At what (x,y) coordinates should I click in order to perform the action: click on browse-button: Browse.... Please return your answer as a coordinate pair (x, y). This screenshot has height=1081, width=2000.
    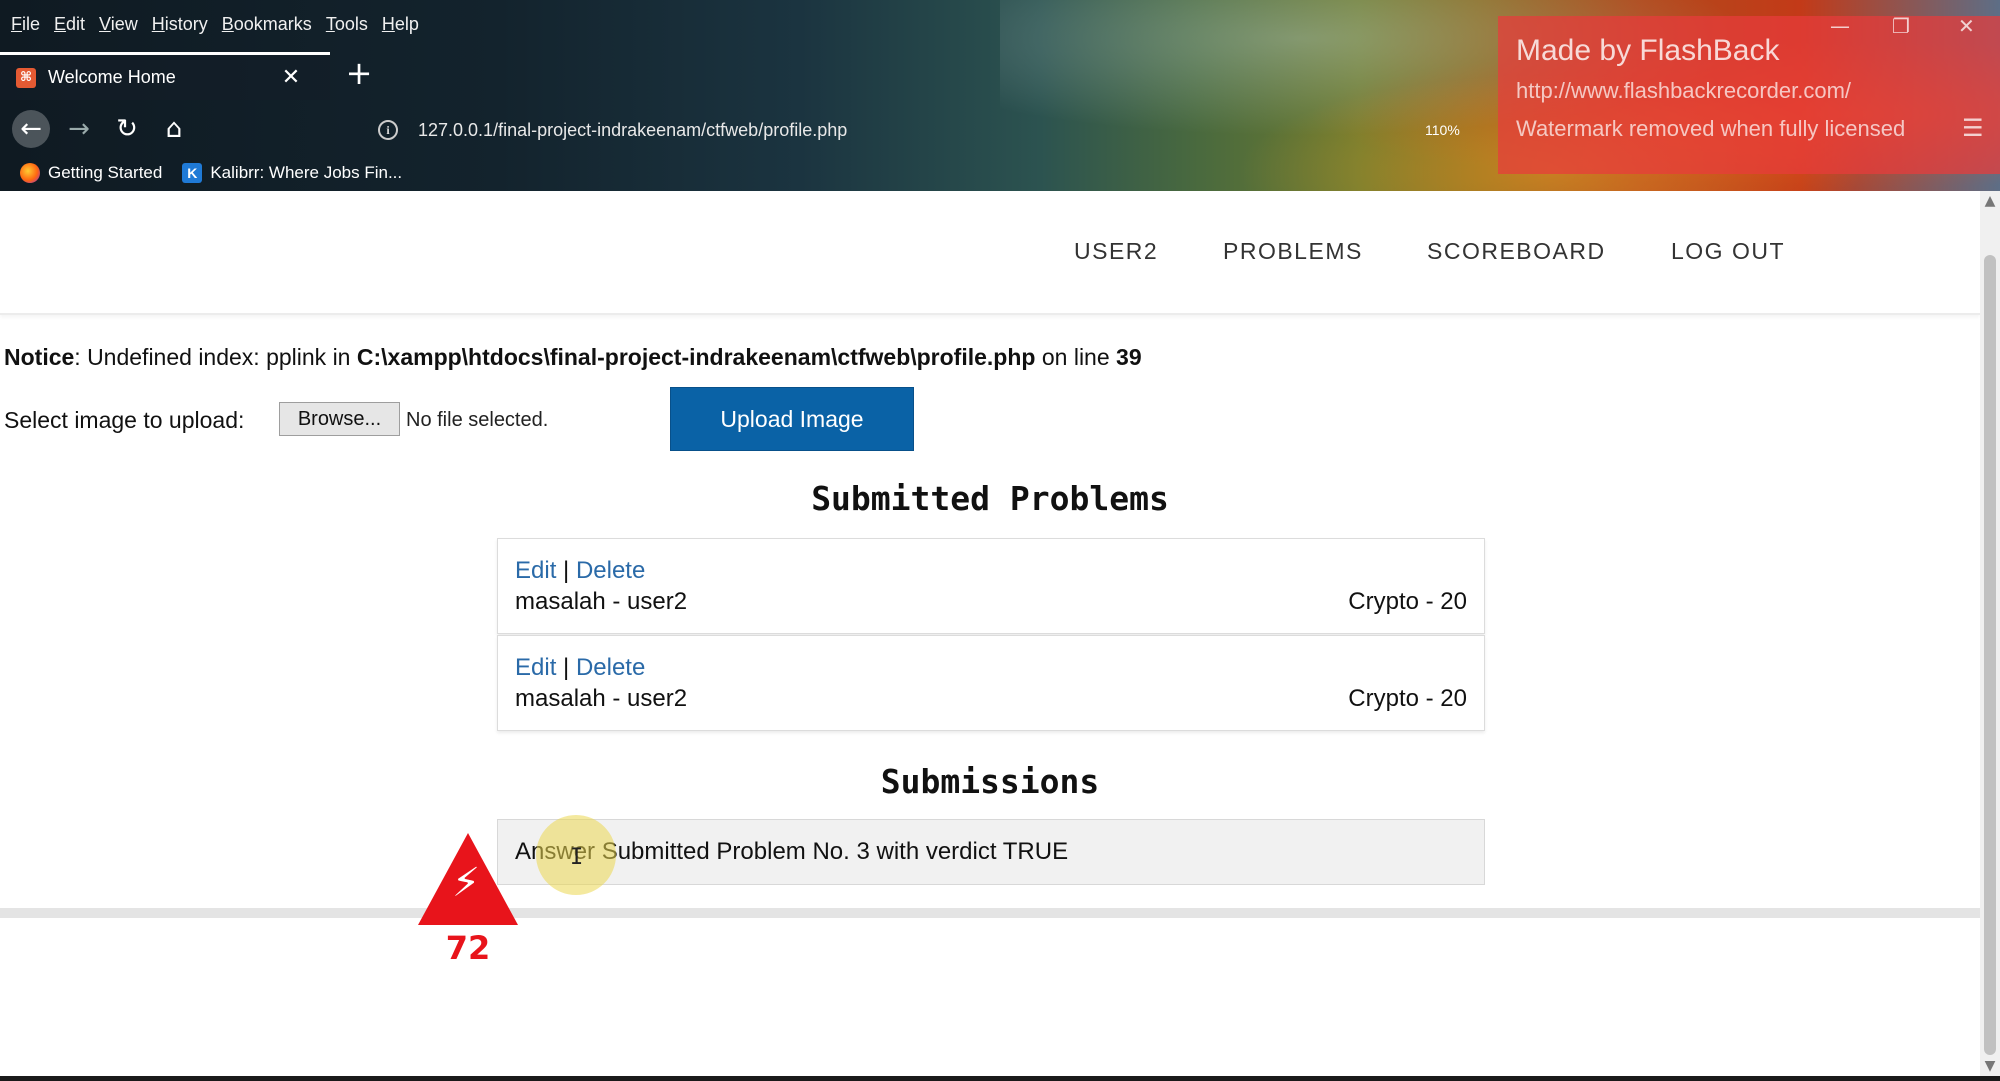
    Looking at the image, I should click on (339, 419).